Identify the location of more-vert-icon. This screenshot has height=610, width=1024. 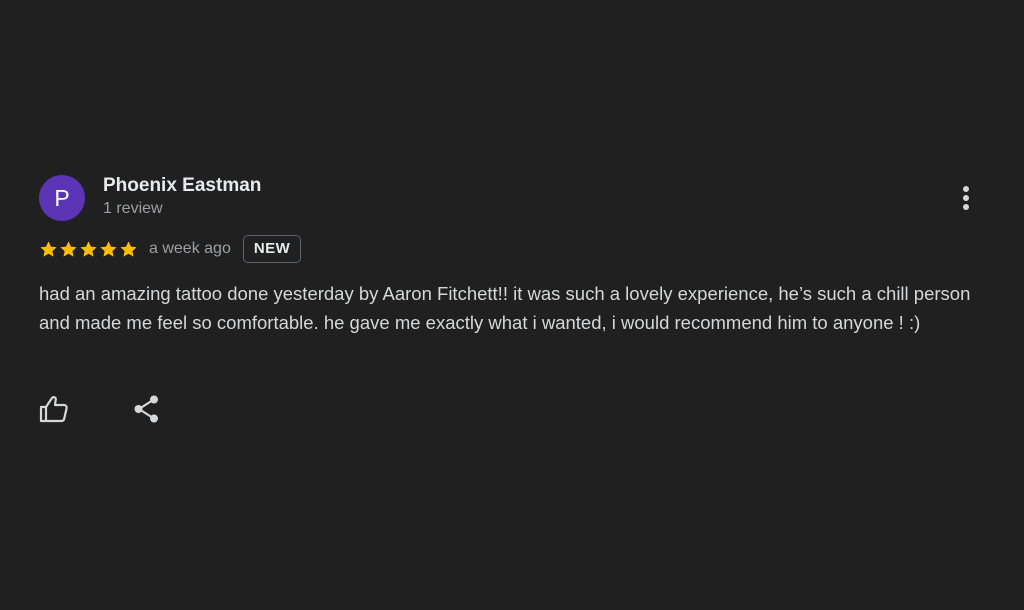
(966, 198).